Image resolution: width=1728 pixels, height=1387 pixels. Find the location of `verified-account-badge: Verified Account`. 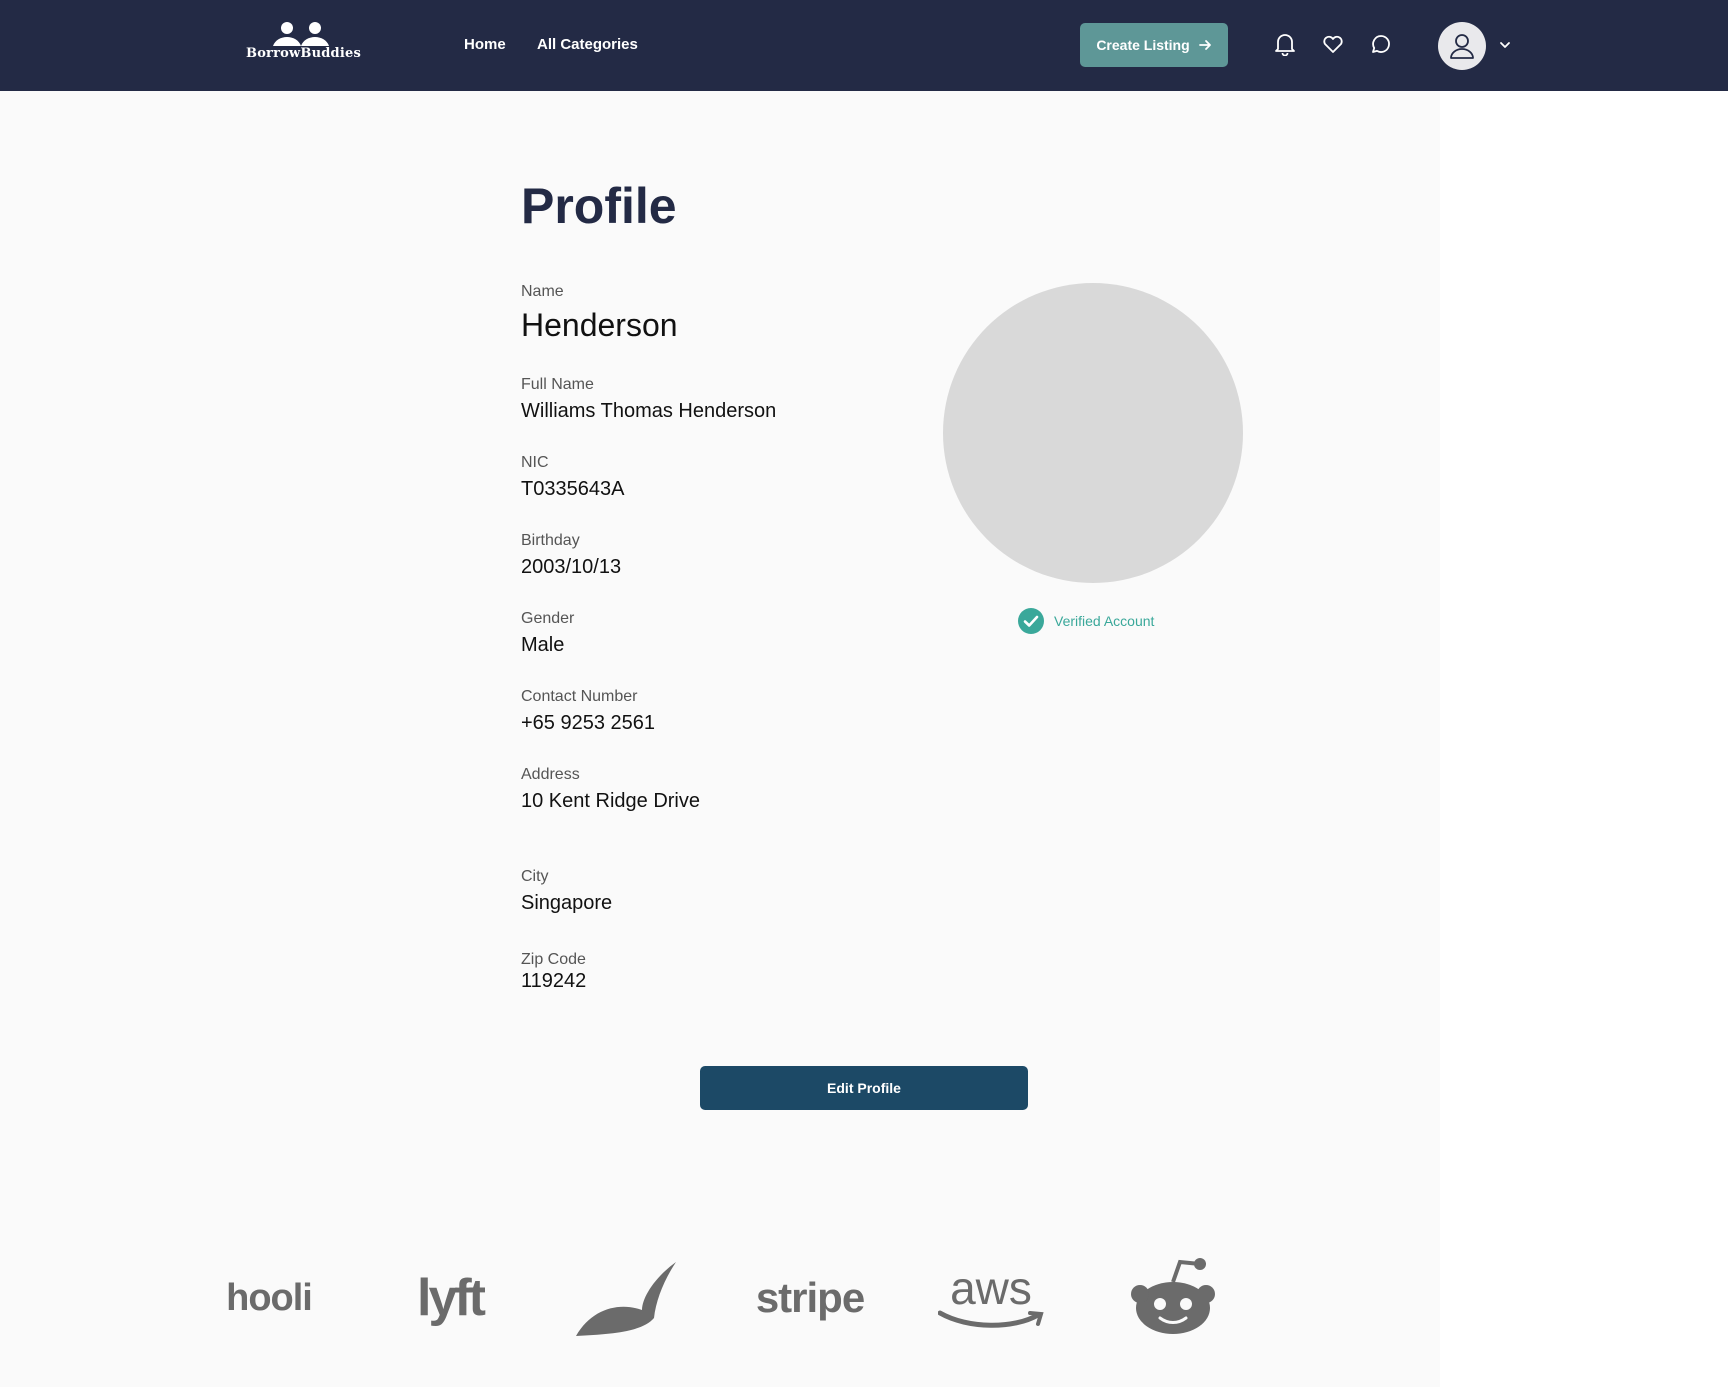

verified-account-badge: Verified Account is located at coordinates (1086, 621).